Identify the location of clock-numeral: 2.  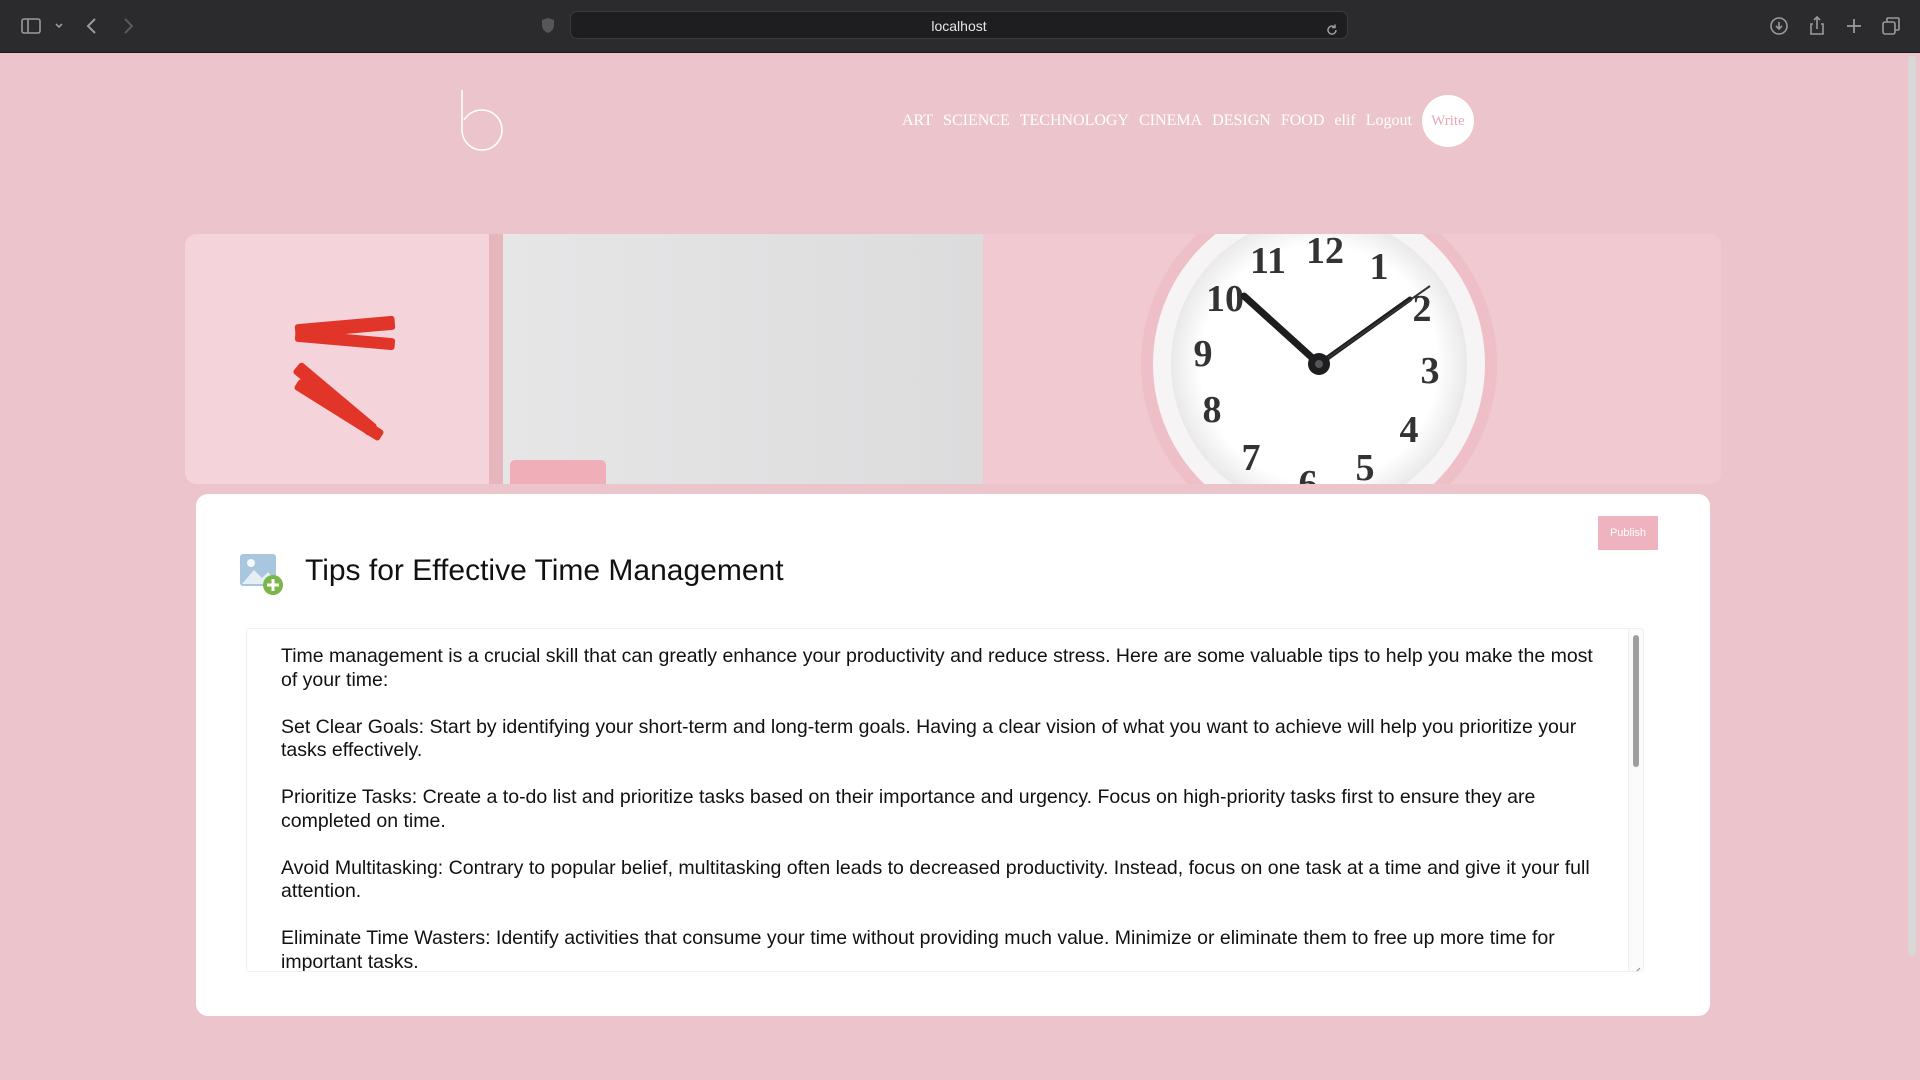
(1422, 309).